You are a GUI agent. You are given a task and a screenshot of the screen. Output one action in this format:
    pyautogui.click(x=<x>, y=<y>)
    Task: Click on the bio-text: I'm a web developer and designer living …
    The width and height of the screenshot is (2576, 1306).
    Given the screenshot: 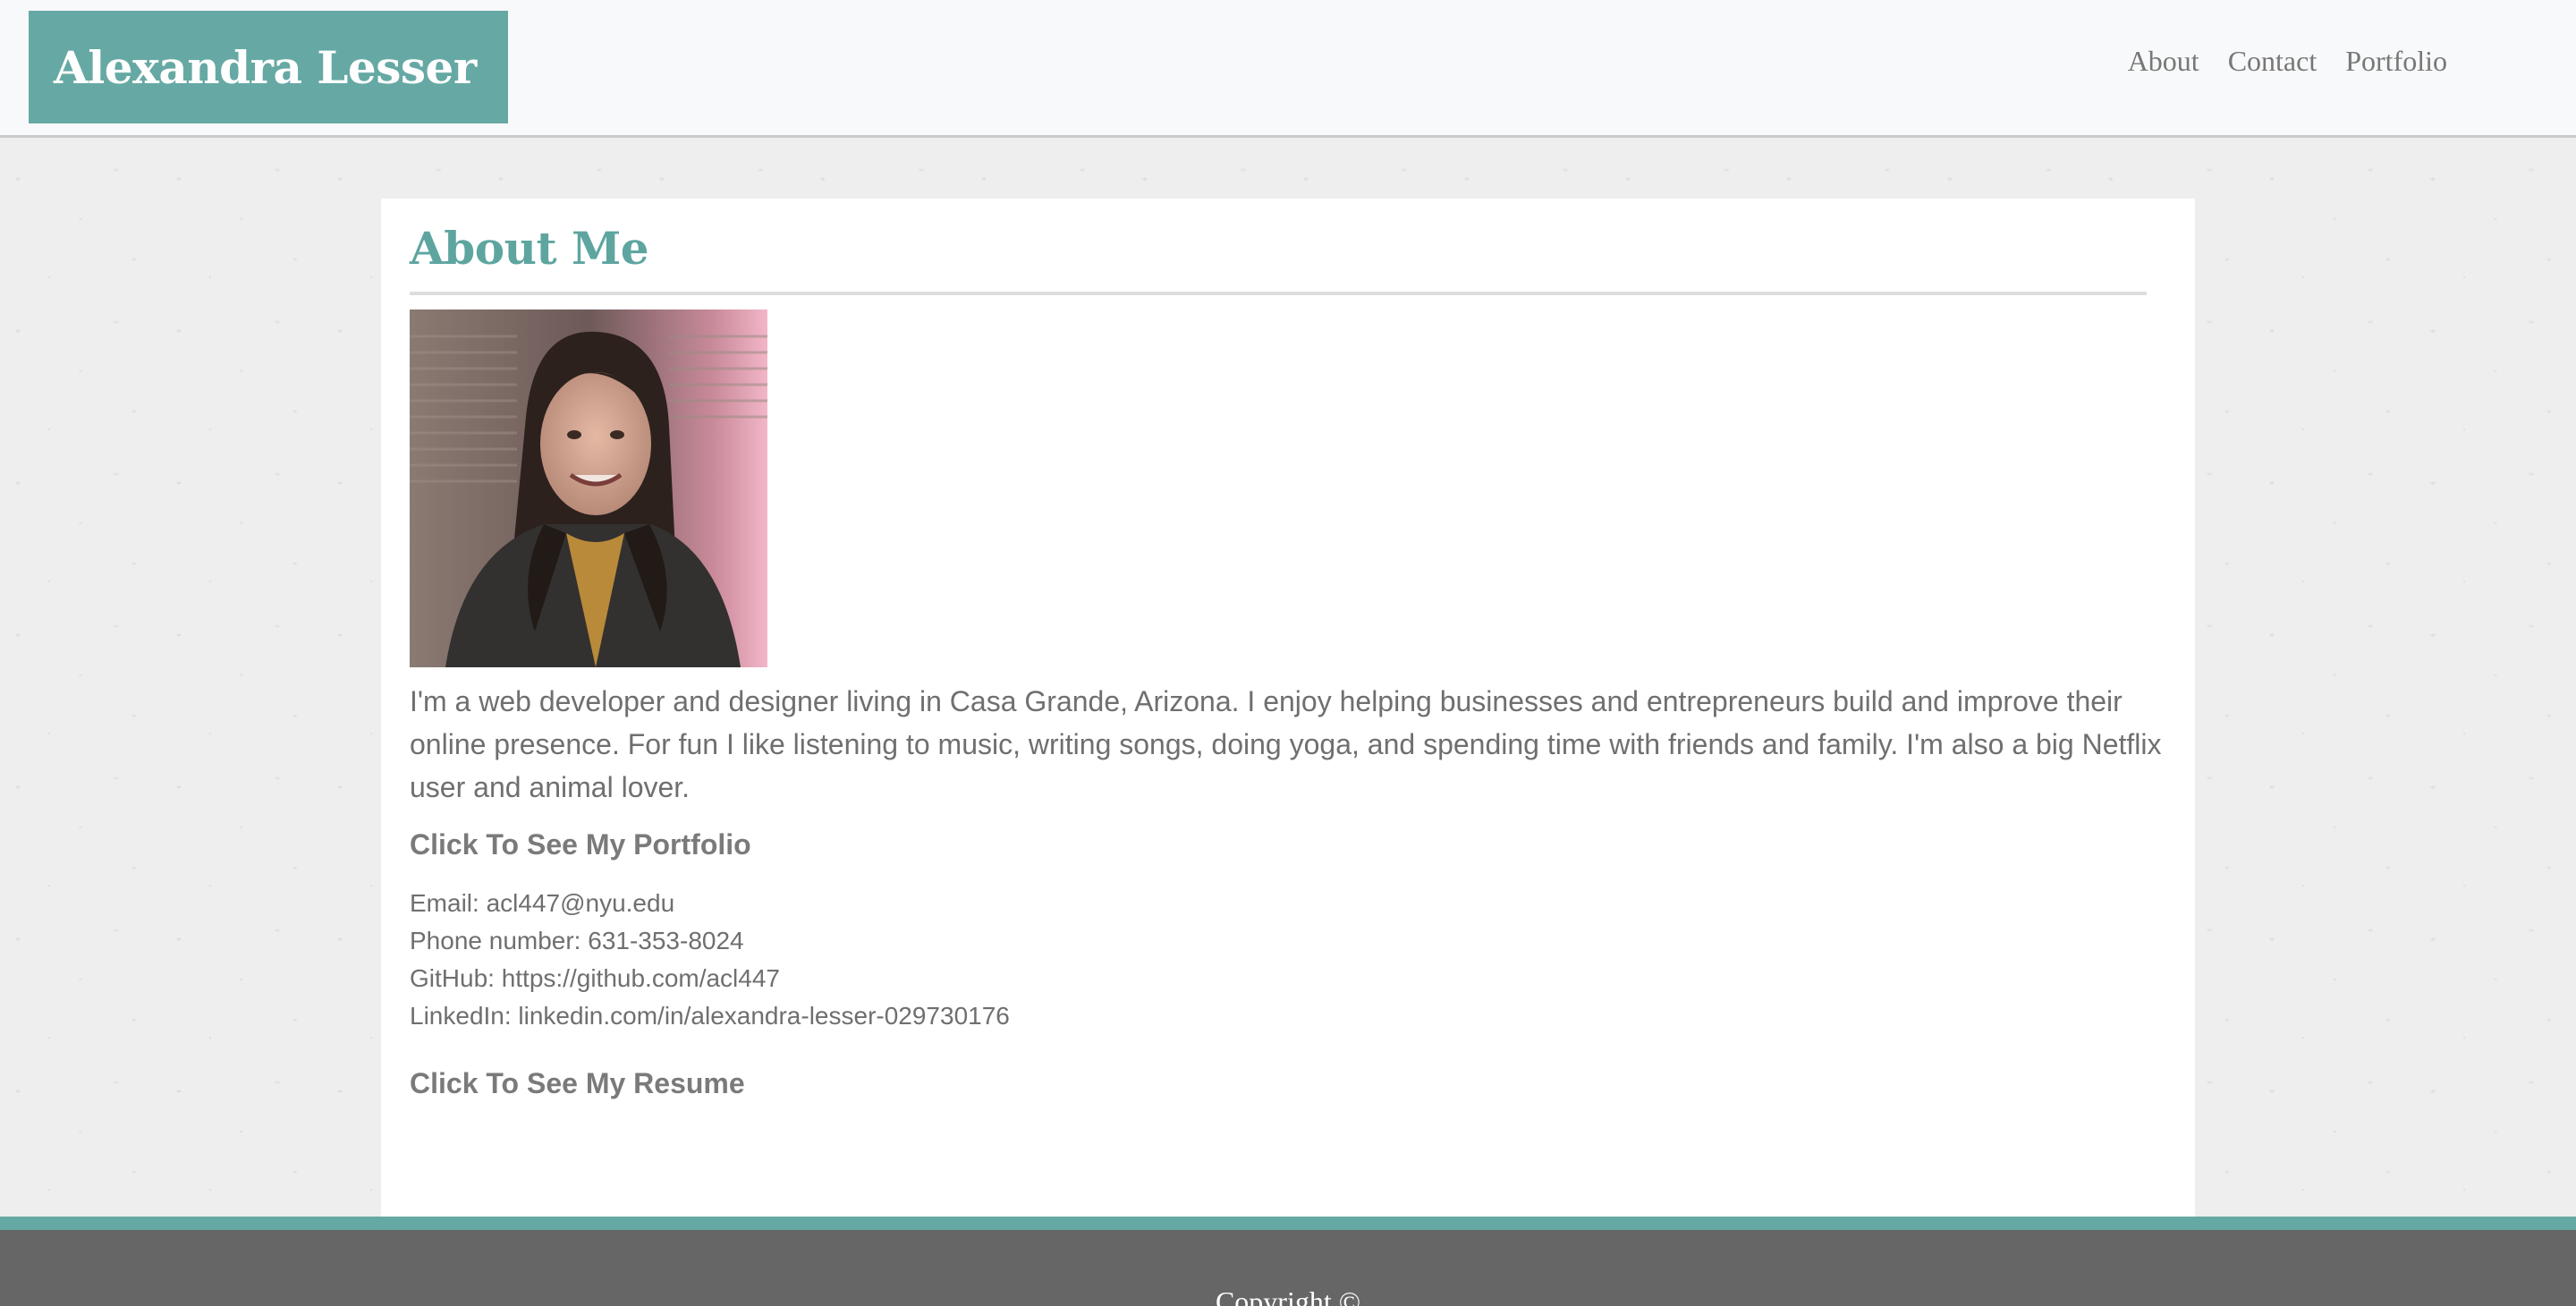 What is the action you would take?
    pyautogui.click(x=1286, y=744)
    